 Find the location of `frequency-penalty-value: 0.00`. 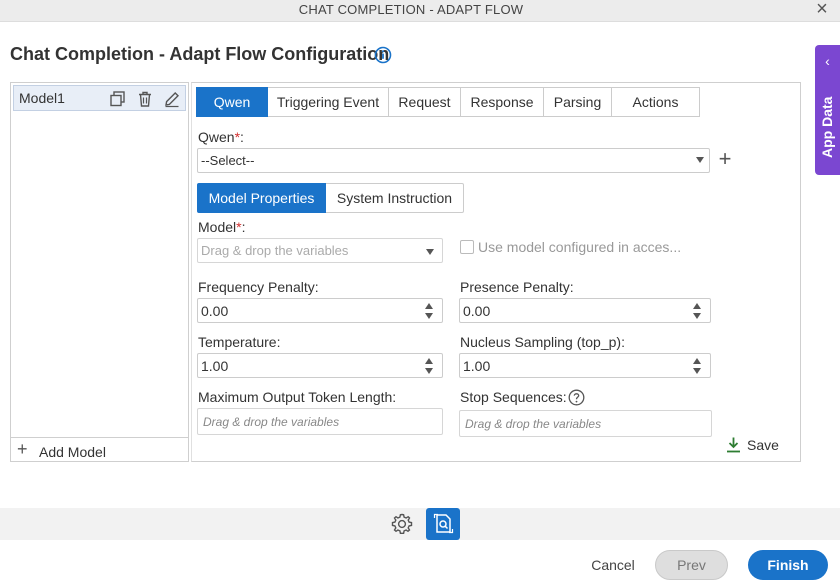

frequency-penalty-value: 0.00 is located at coordinates (215, 311).